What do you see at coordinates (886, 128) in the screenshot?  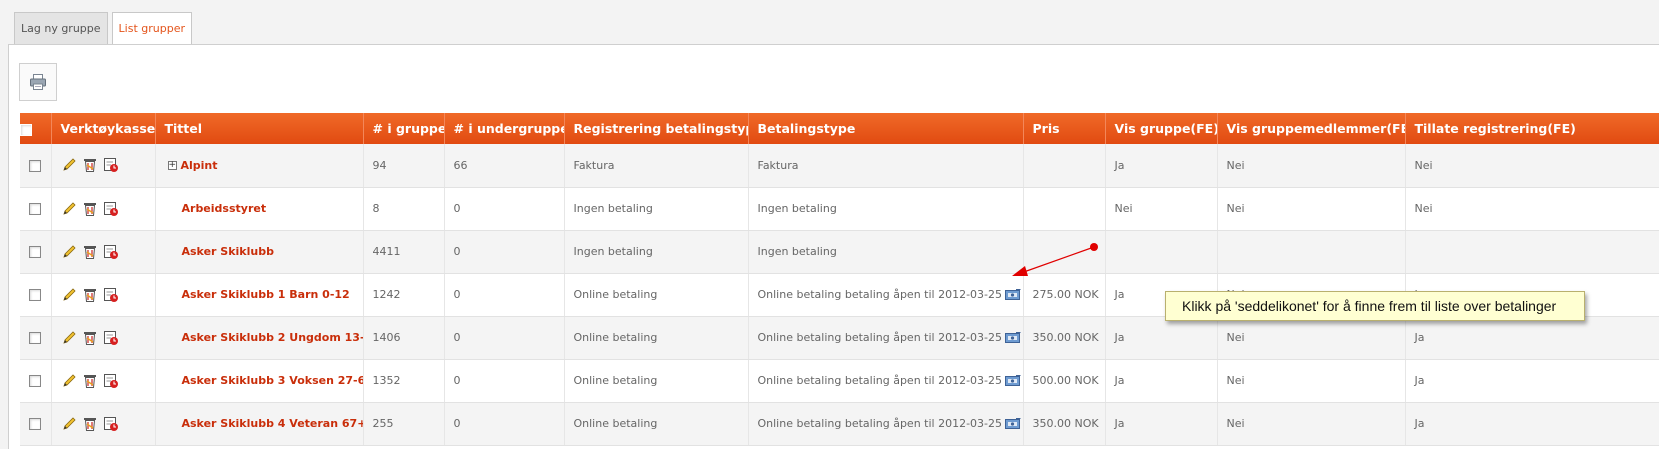 I see `col-pay-type: Betalingstype` at bounding box center [886, 128].